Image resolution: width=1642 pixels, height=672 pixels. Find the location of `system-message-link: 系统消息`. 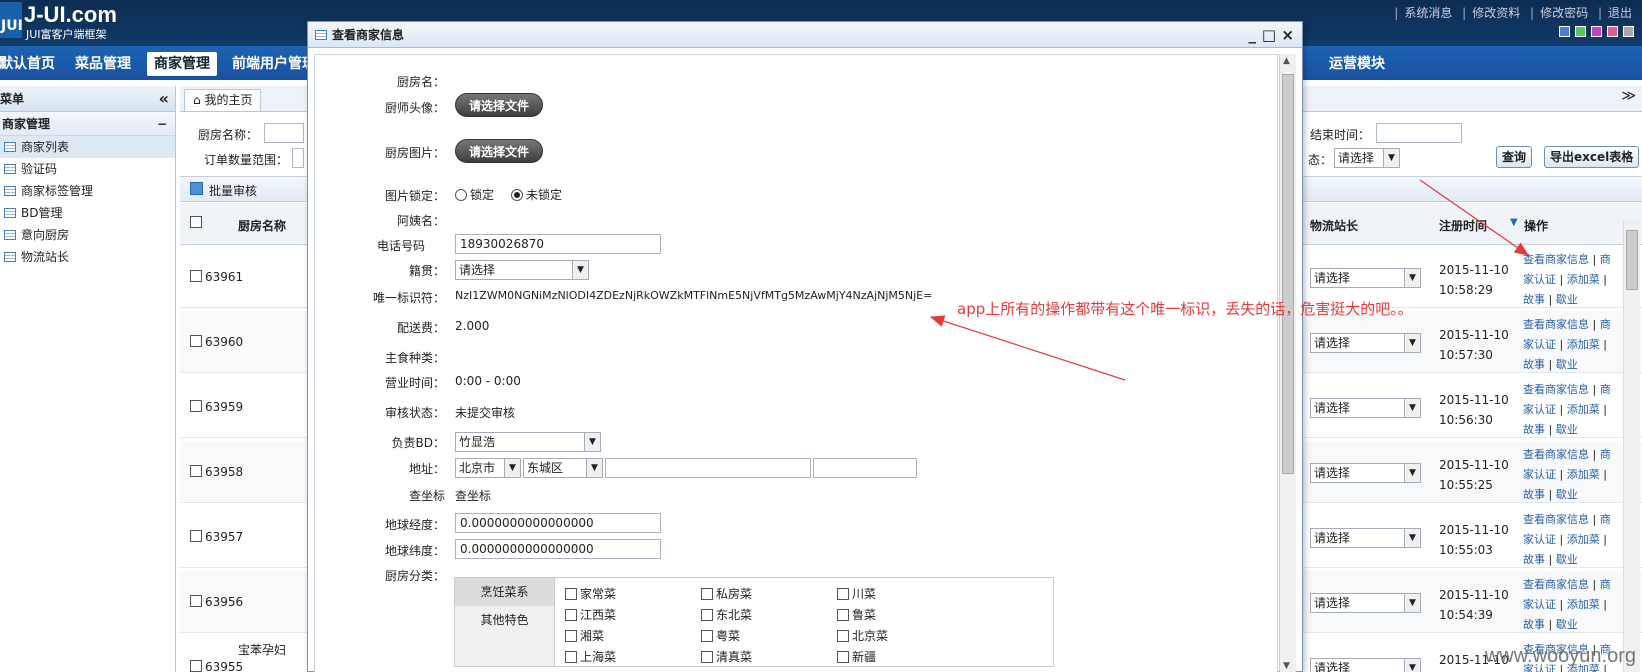

system-message-link: 系统消息 is located at coordinates (1428, 13).